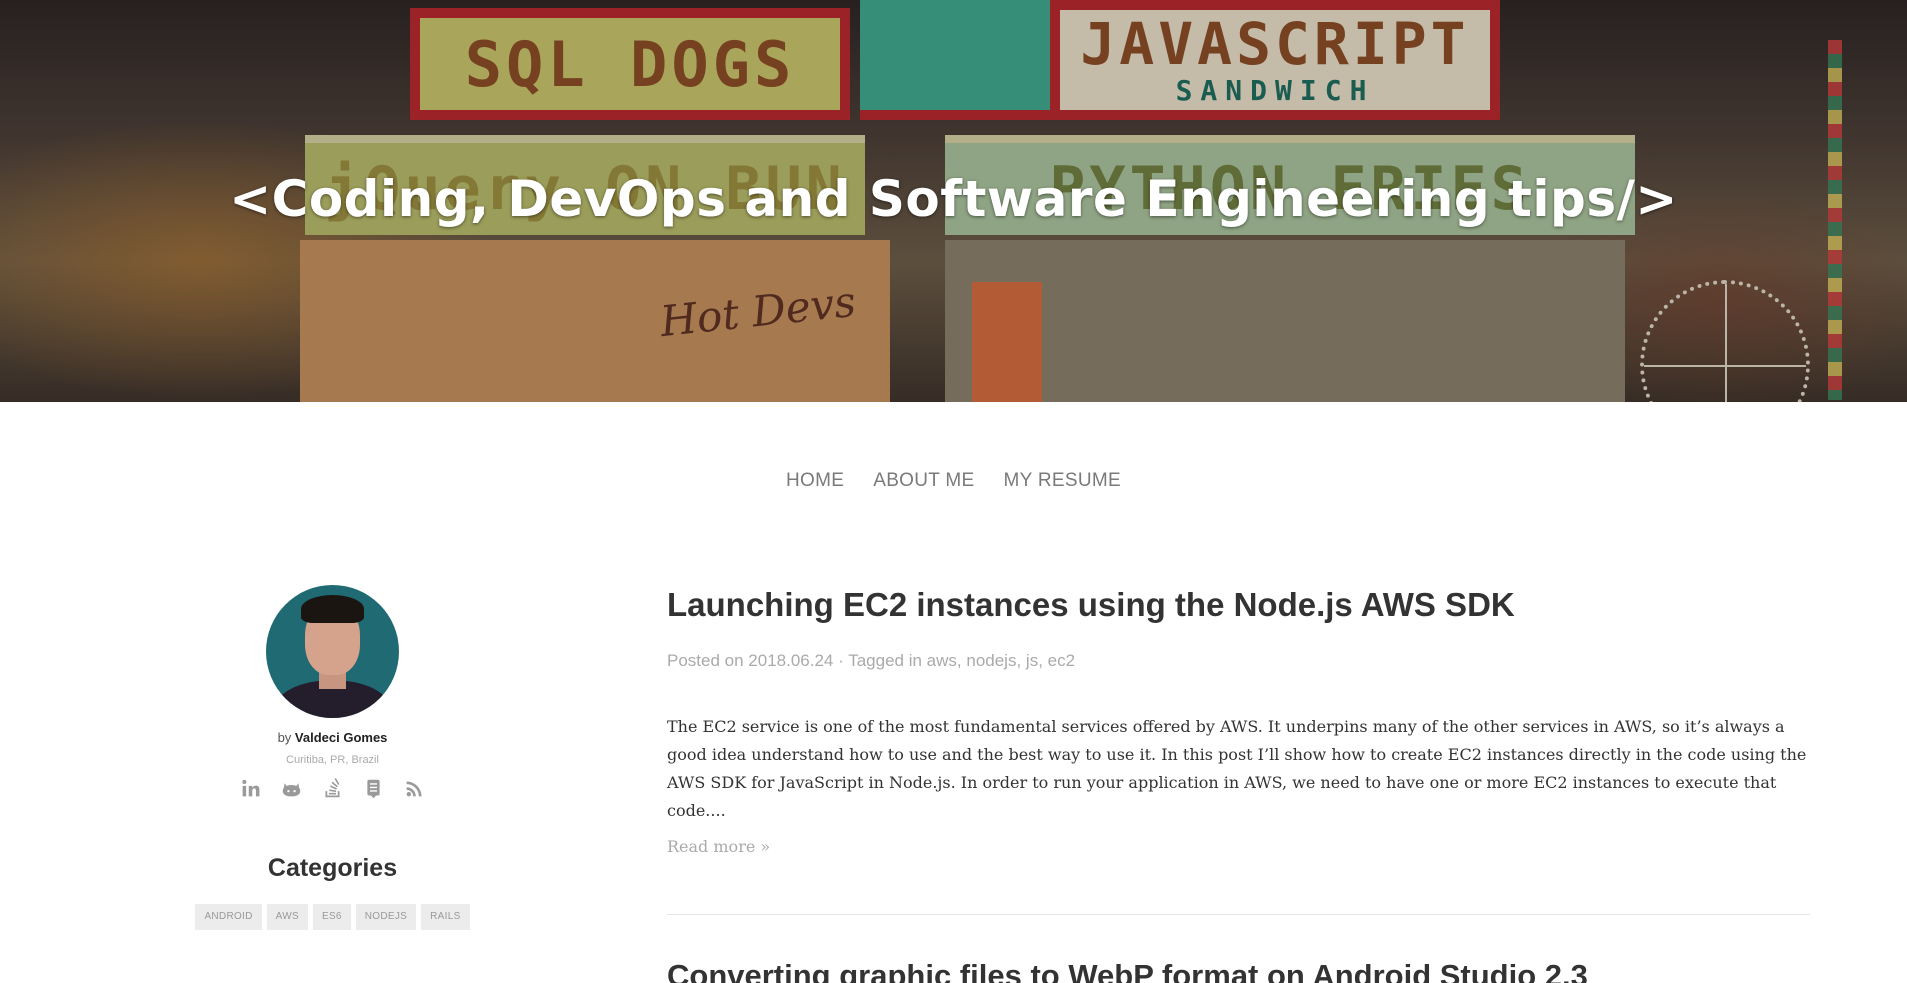 The width and height of the screenshot is (1907, 983). I want to click on nav-item-home: HOME, so click(815, 481).